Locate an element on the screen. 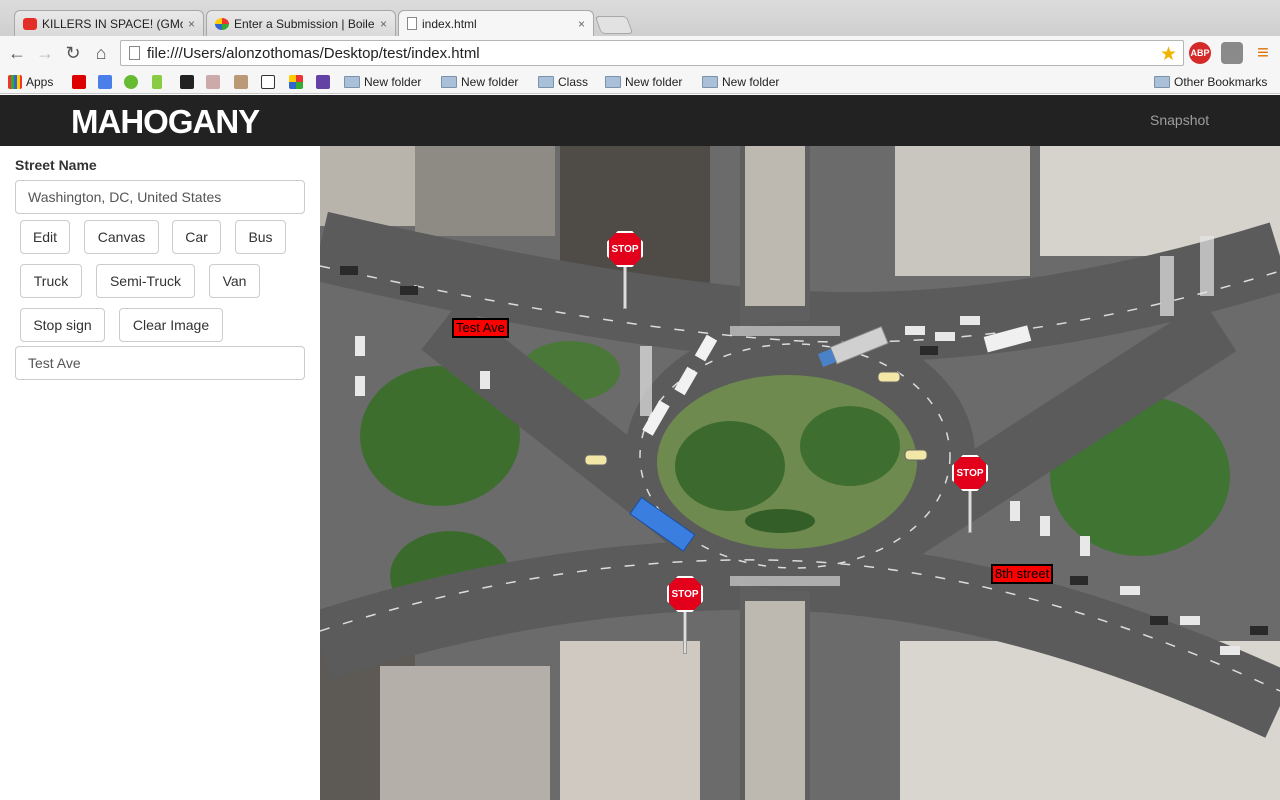  back-icon: ← is located at coordinates (17, 53).